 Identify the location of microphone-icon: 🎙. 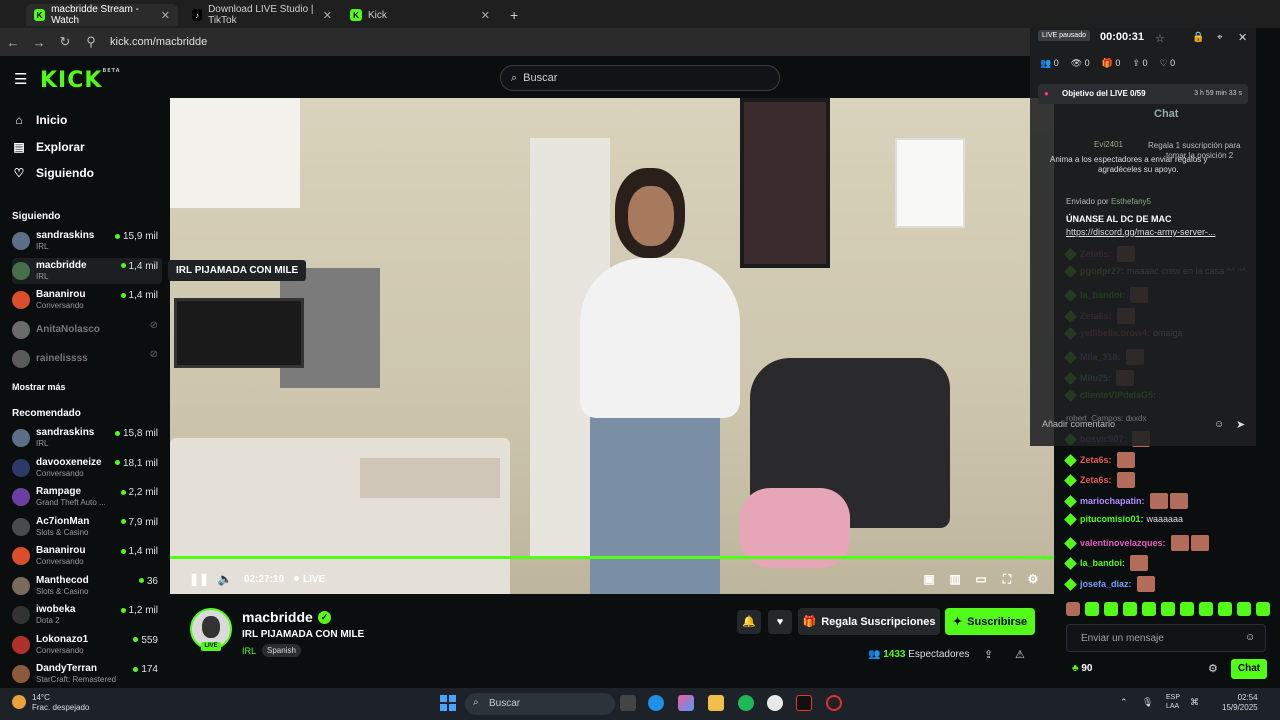
(1147, 702).